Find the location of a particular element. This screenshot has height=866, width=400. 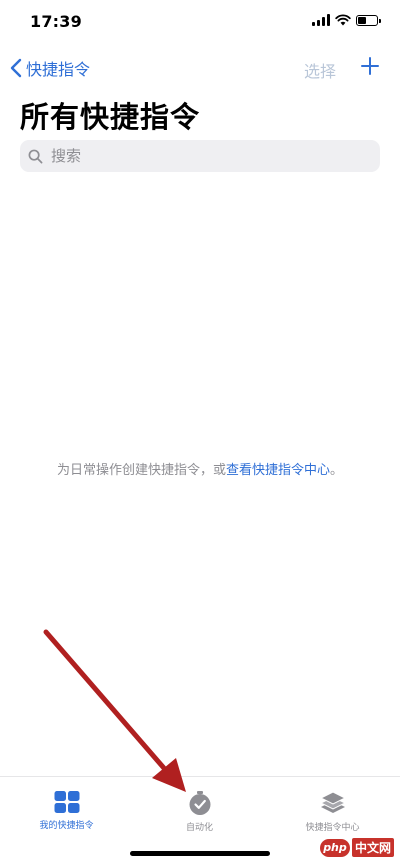

back-button-label: 快捷指令 is located at coordinates (58, 69).